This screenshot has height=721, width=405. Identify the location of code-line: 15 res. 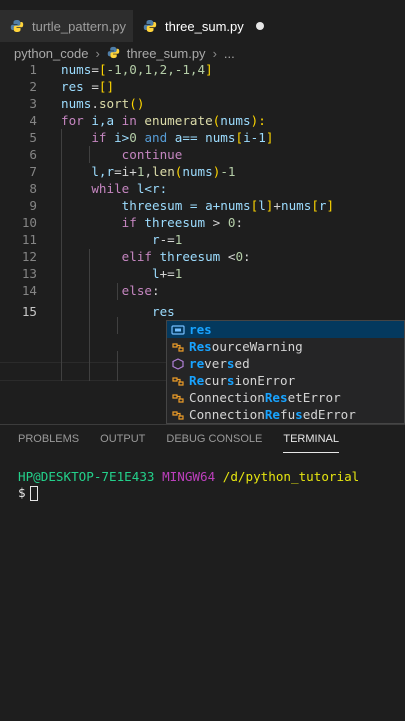
(202, 311).